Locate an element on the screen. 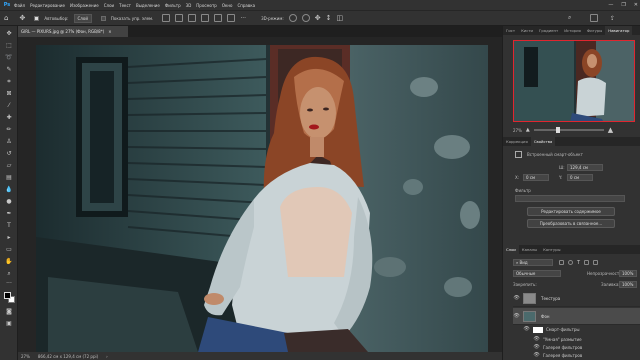  home-icon: ⌂ is located at coordinates (6, 18).